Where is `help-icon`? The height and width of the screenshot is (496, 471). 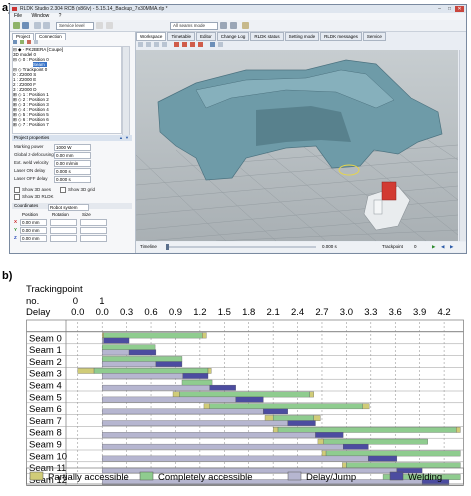 help-icon is located at coordinates (109, 25).